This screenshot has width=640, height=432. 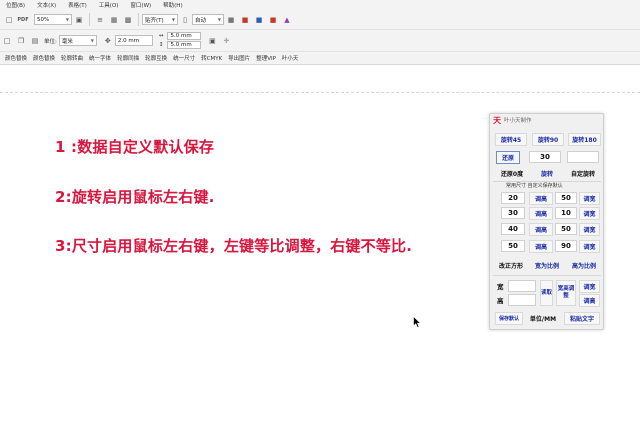 What do you see at coordinates (128, 40) in the screenshot?
I see `nudge-value: 2.0 mm` at bounding box center [128, 40].